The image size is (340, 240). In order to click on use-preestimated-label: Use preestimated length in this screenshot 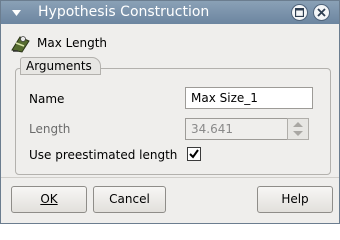, I will do `click(103, 155)`.